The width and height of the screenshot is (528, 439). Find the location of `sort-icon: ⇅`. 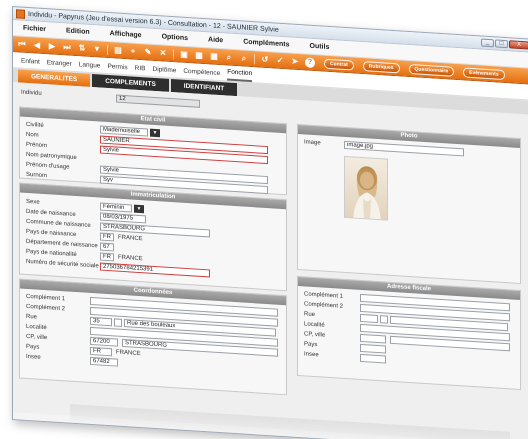

sort-icon: ⇅ is located at coordinates (82, 48).